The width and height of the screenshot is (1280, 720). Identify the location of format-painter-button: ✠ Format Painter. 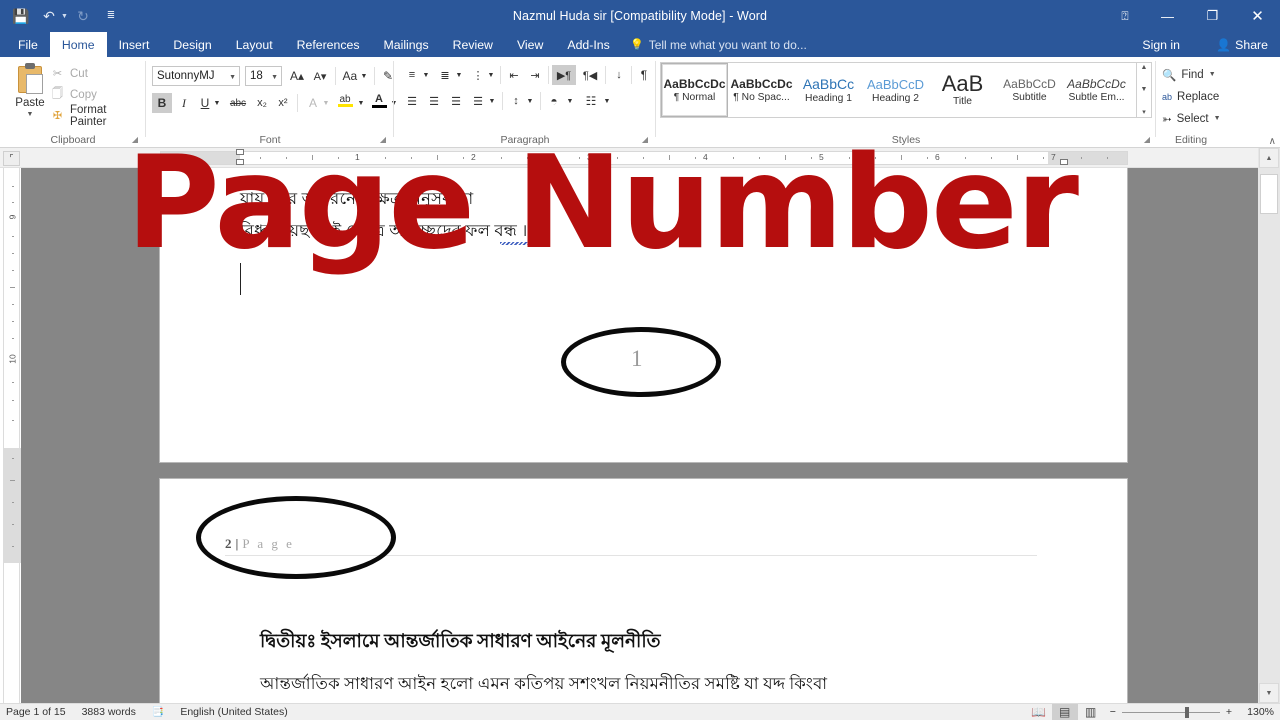
(98, 116).